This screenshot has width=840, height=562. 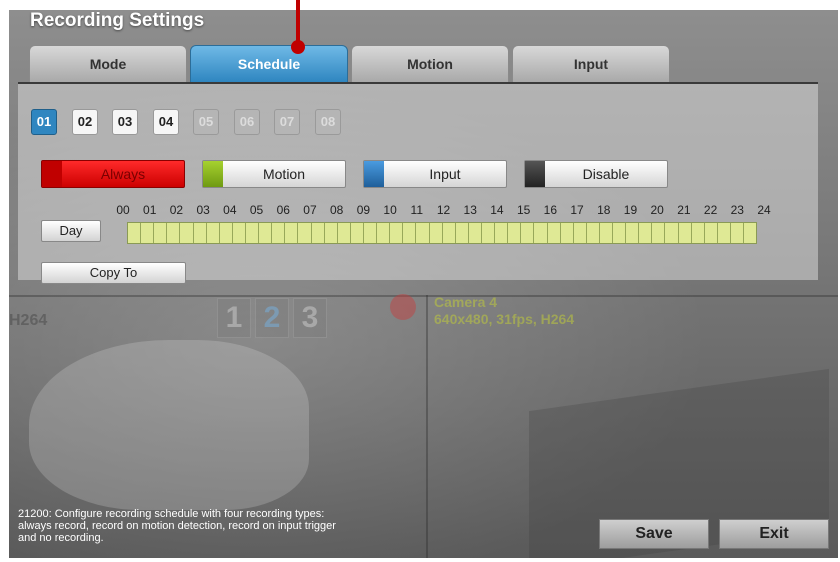 I want to click on always-type-button: Always, so click(x=113, y=174).